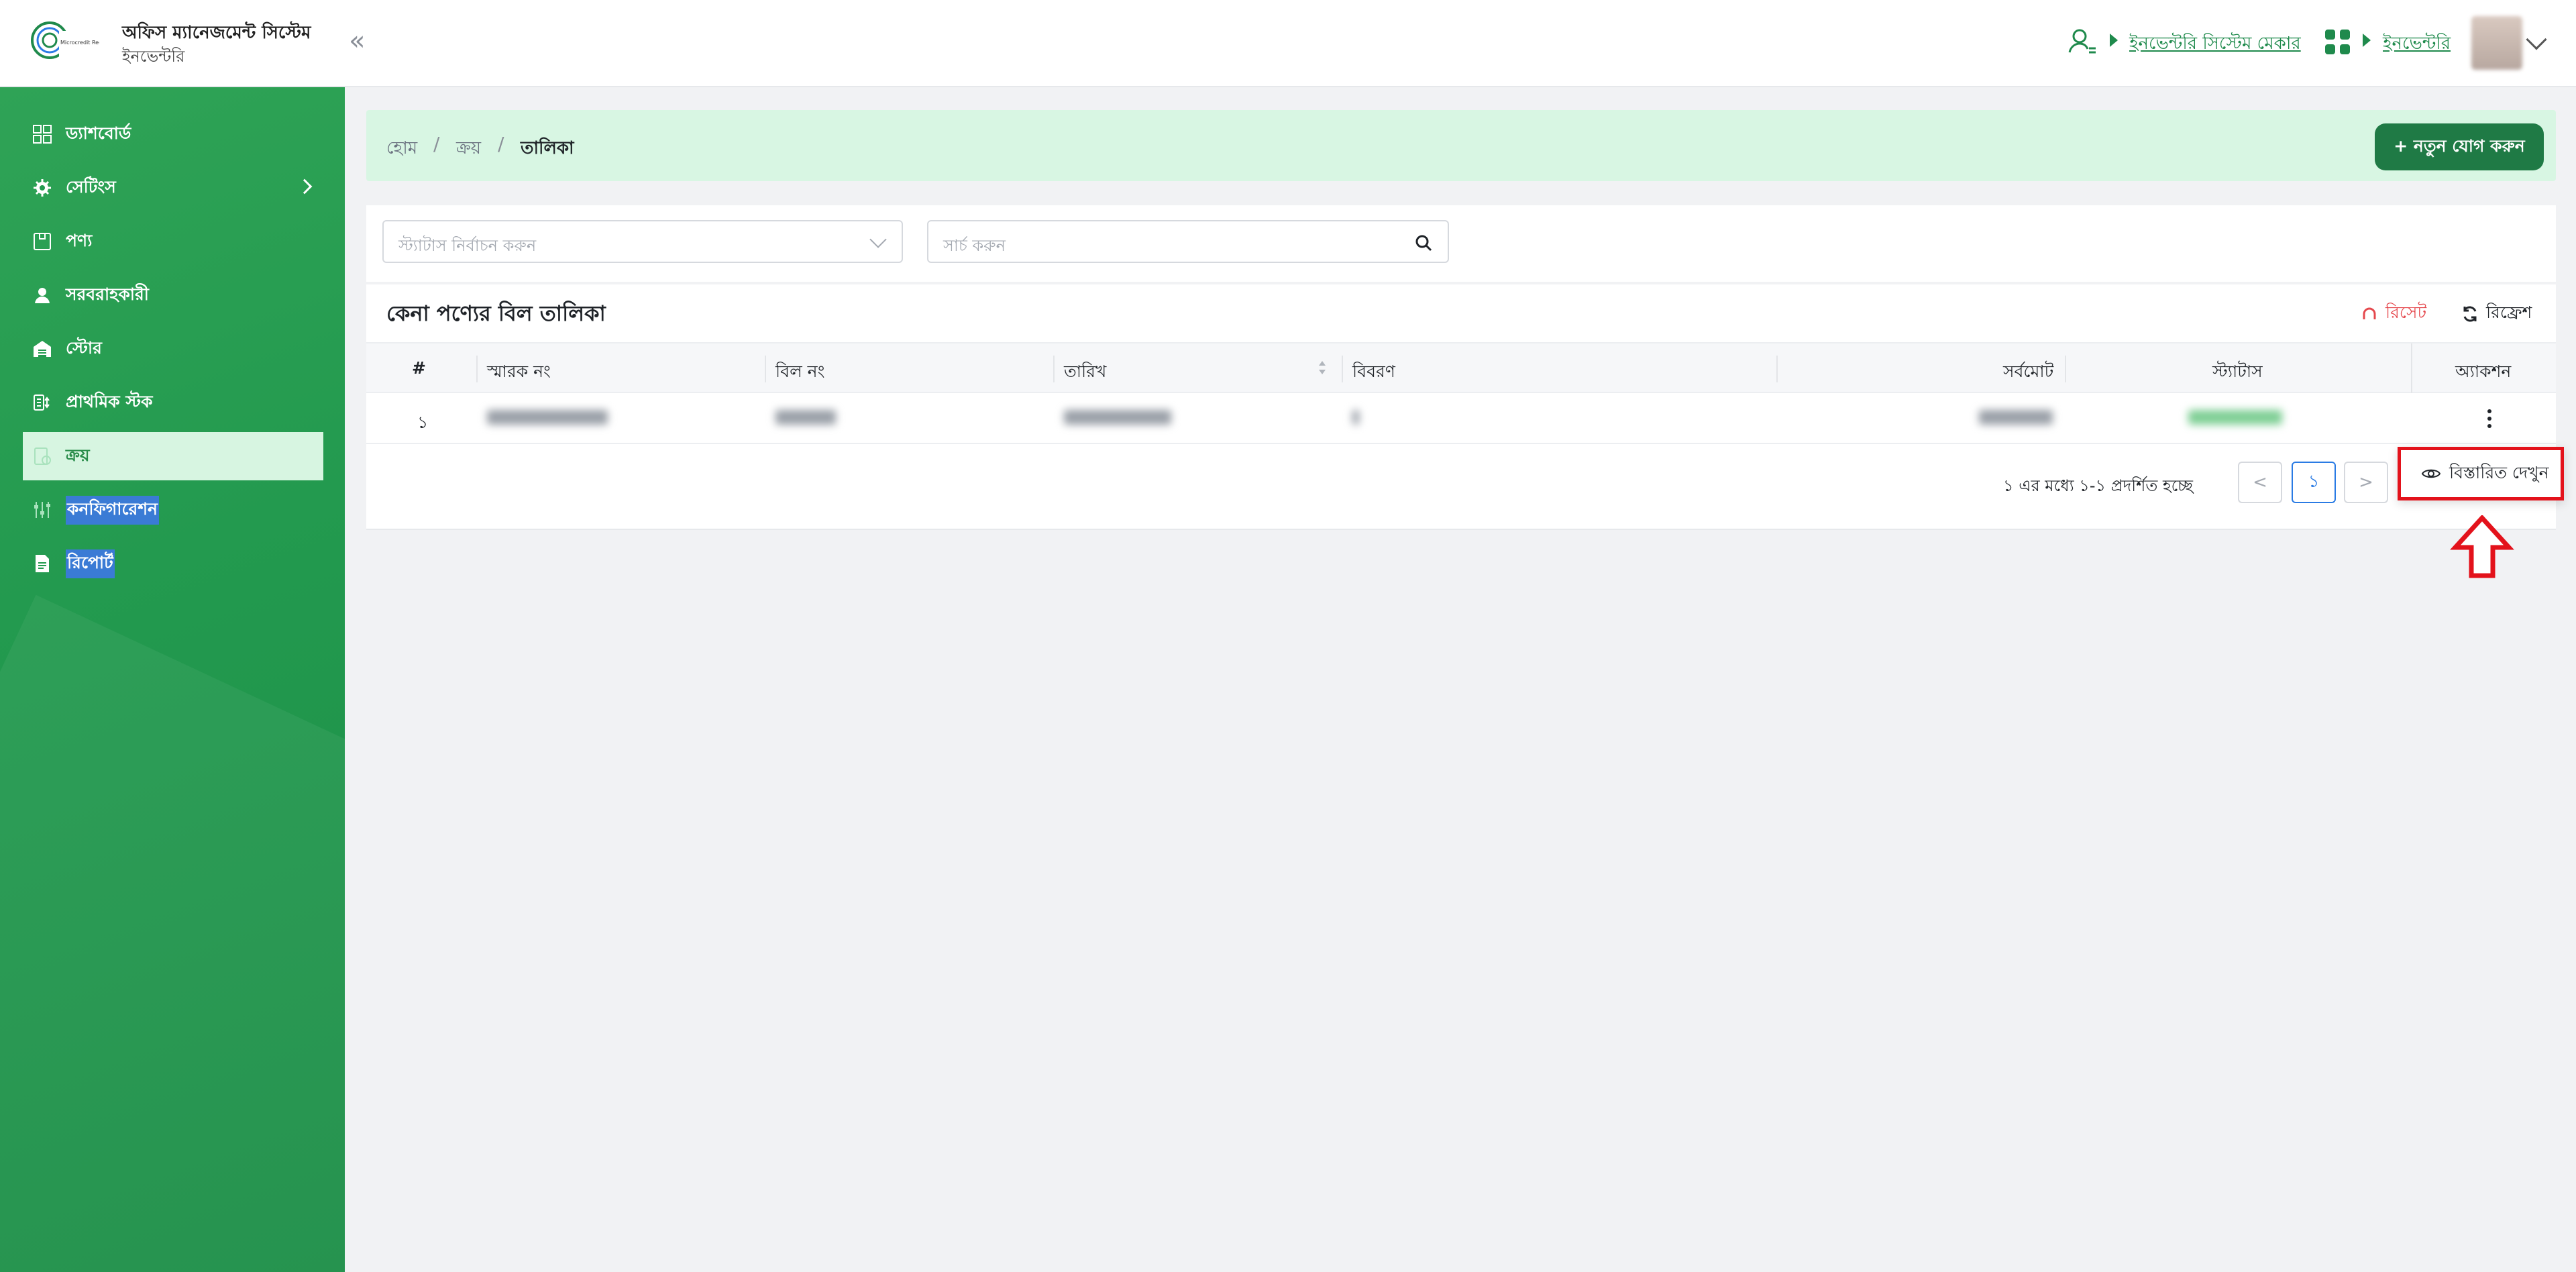 The image size is (2576, 1272). Describe the element at coordinates (2489, 418) in the screenshot. I see `more-actions-icon` at that location.